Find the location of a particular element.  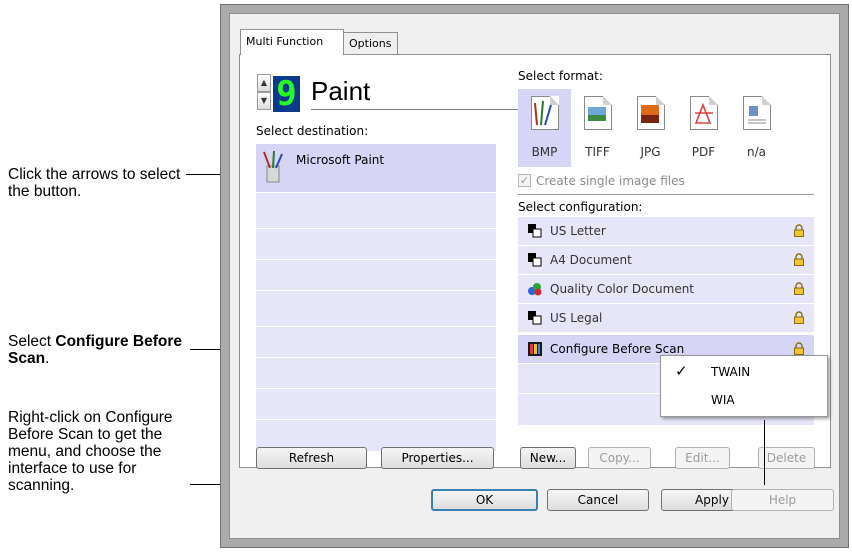

annotation-arrows: Click the arrows to select the button. is located at coordinates (94, 183).